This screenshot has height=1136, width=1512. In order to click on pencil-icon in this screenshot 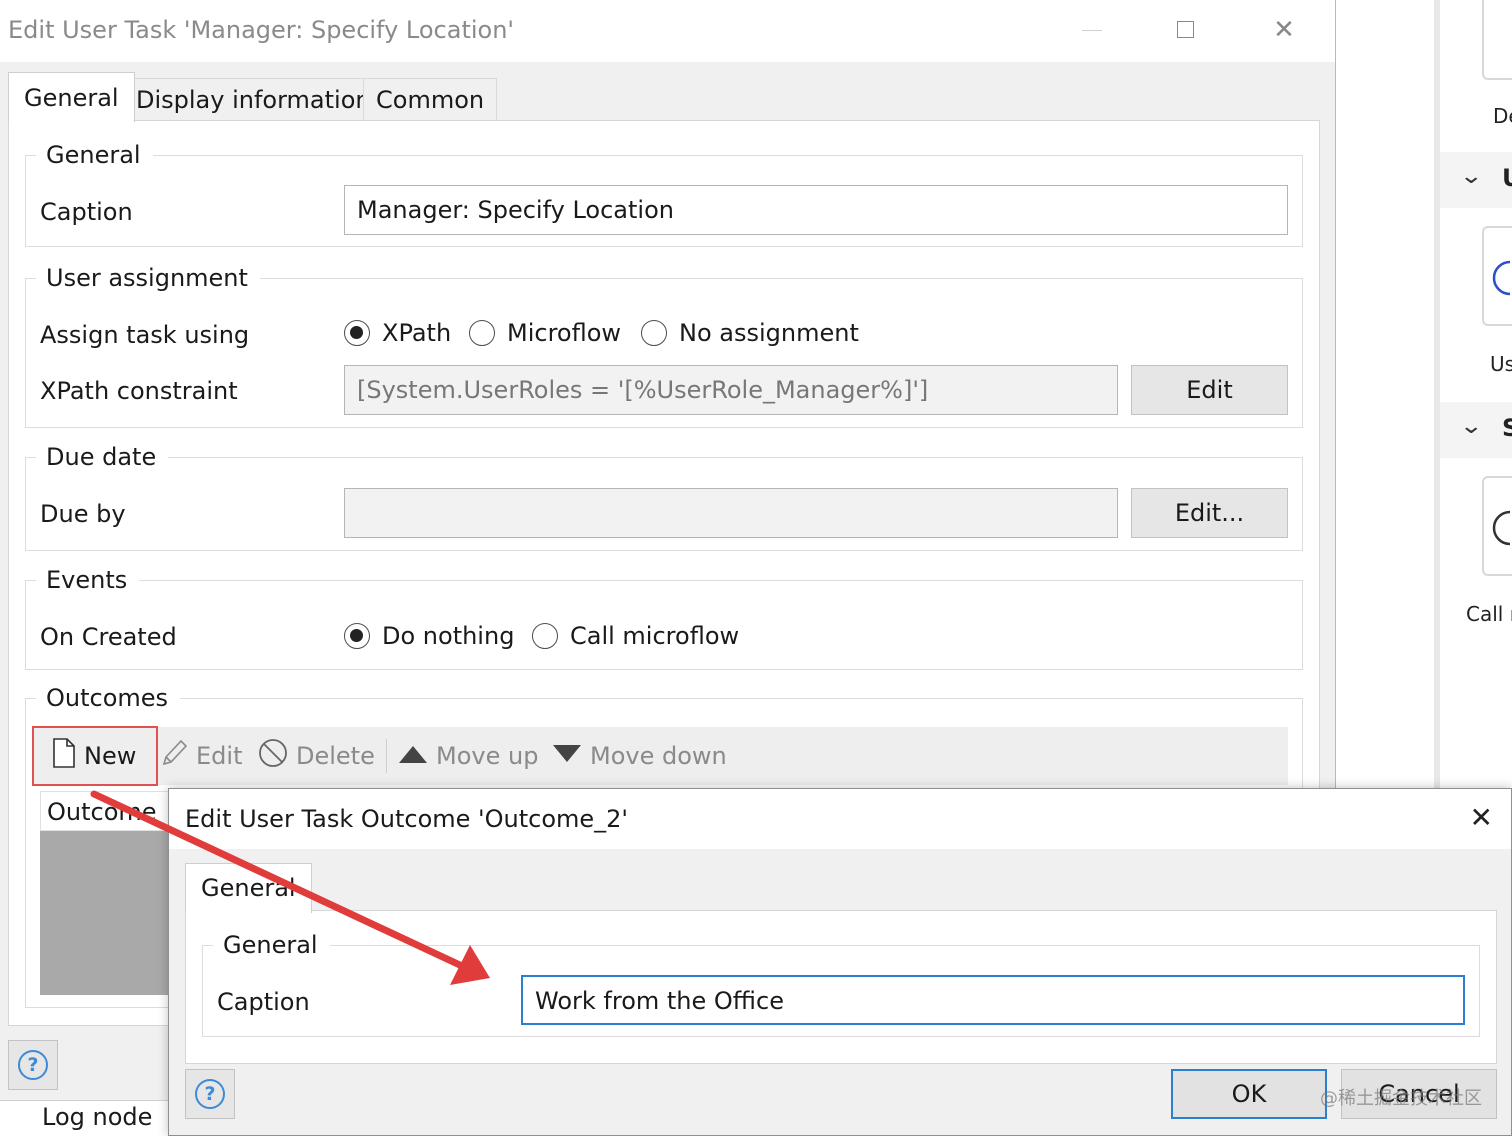, I will do `click(174, 756)`.